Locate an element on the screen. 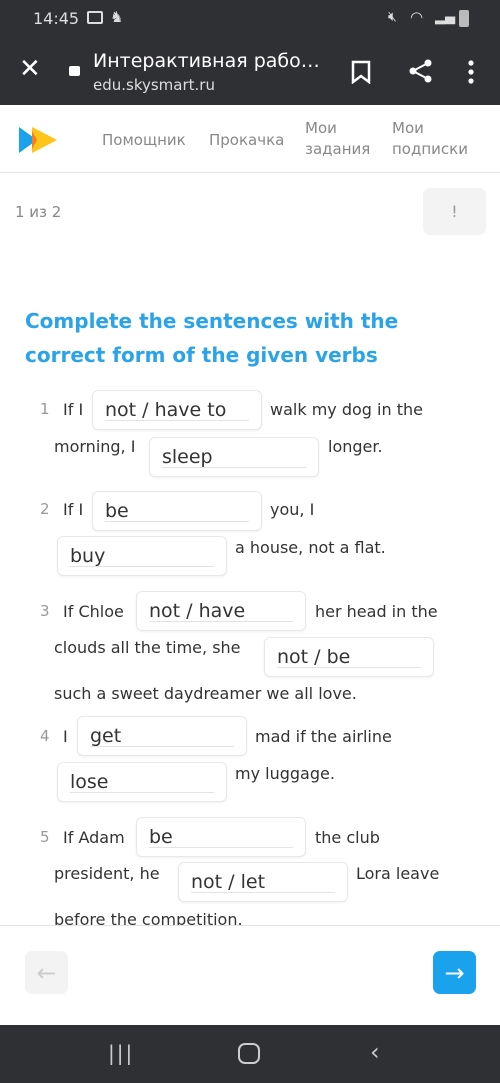  skysmart-logo is located at coordinates (39, 140).